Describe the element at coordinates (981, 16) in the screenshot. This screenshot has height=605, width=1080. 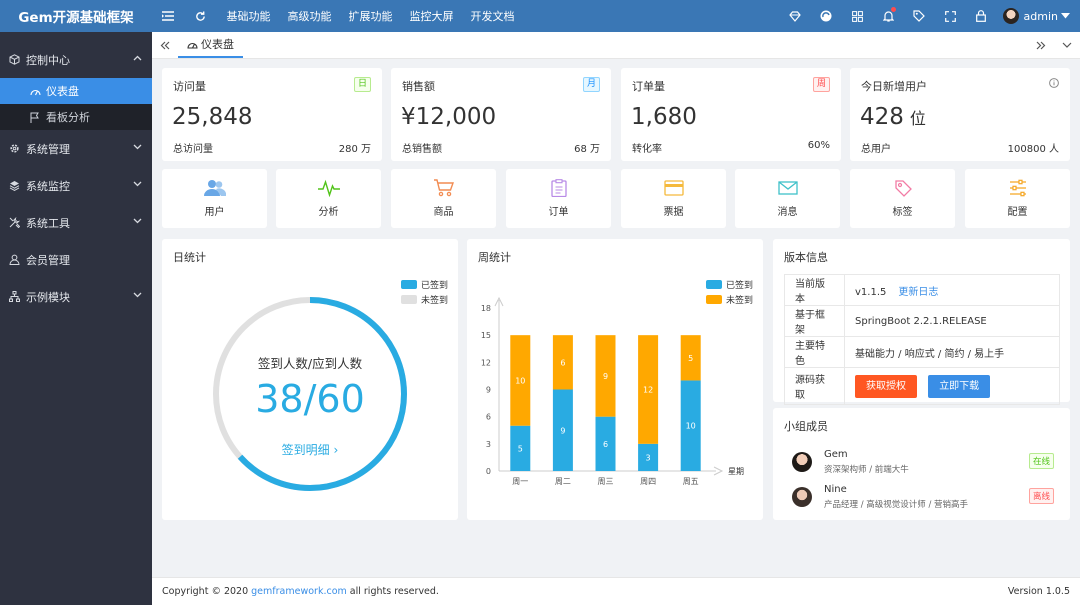
I see `lock-icon` at that location.